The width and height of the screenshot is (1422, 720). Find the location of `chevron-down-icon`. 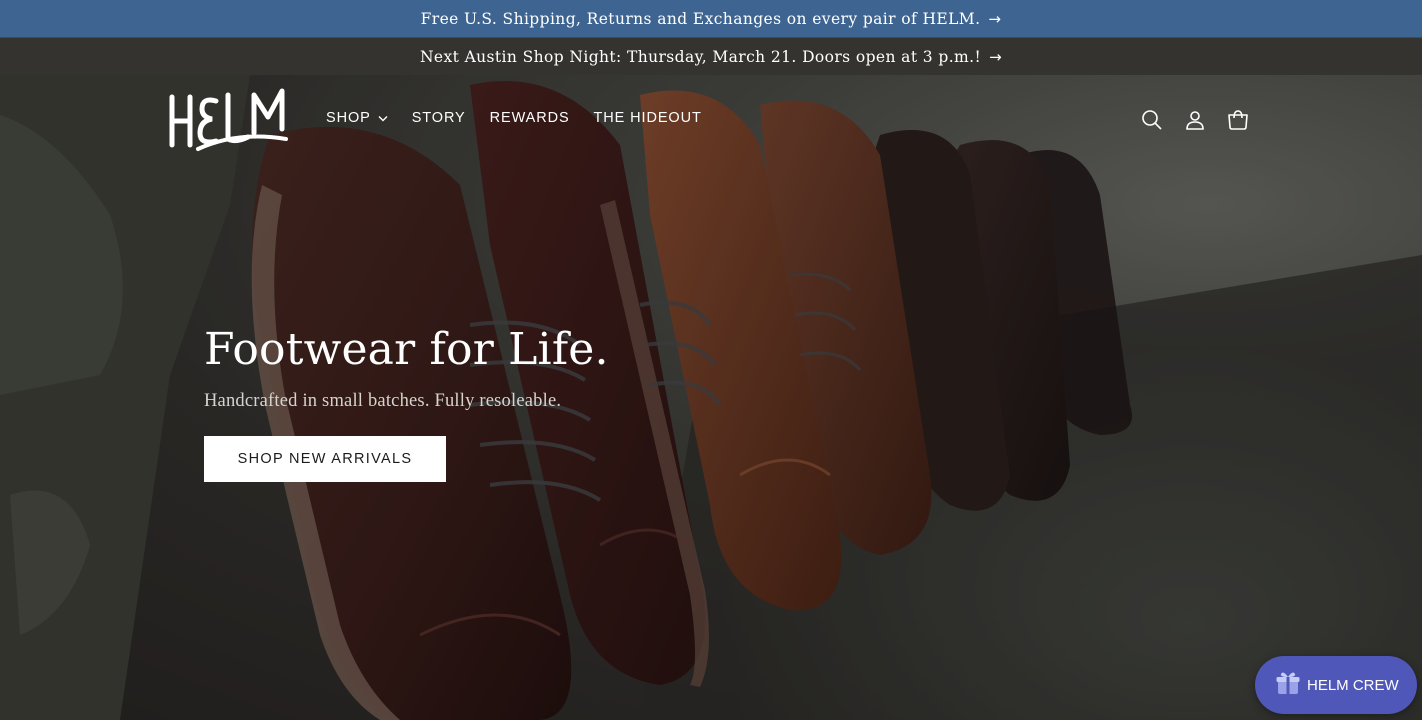

chevron-down-icon is located at coordinates (383, 118).